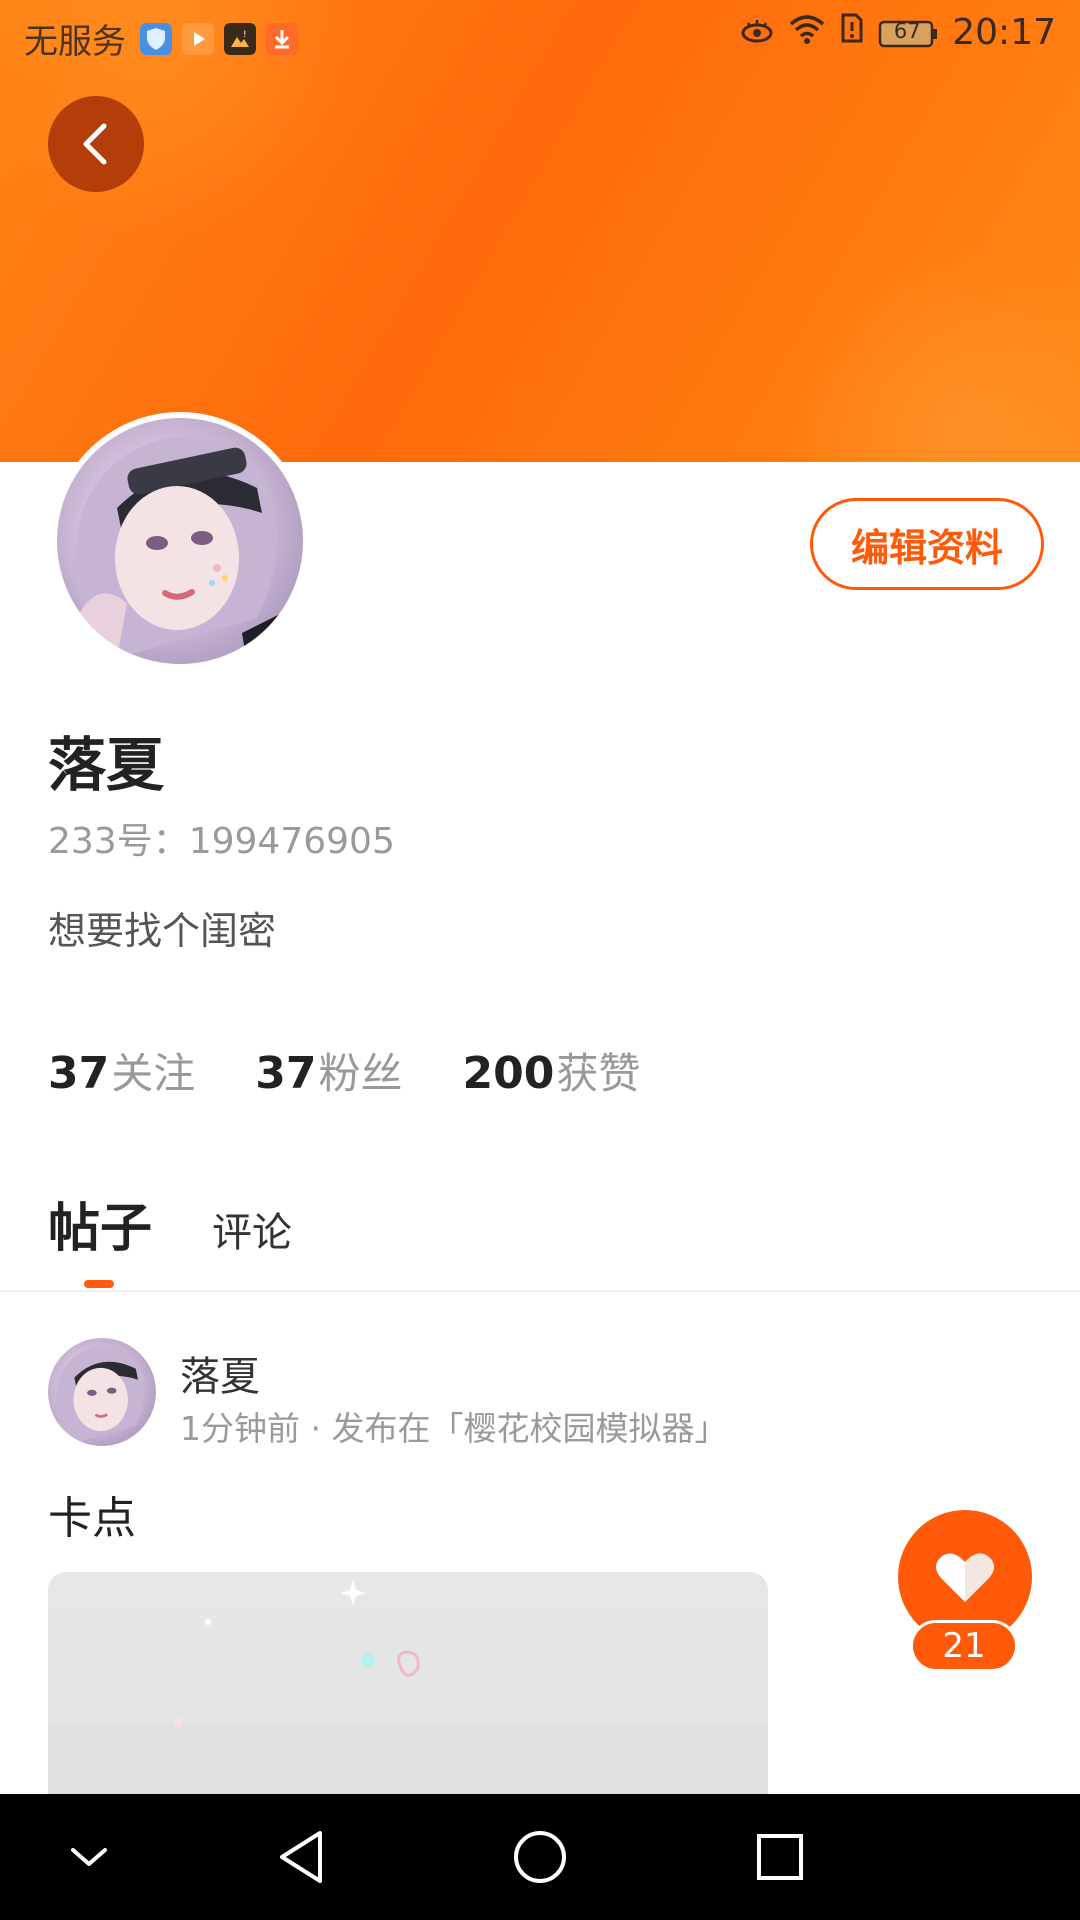 The image size is (1080, 1920). What do you see at coordinates (508, 1073) in the screenshot?
I see `stat-likes-count: 200` at bounding box center [508, 1073].